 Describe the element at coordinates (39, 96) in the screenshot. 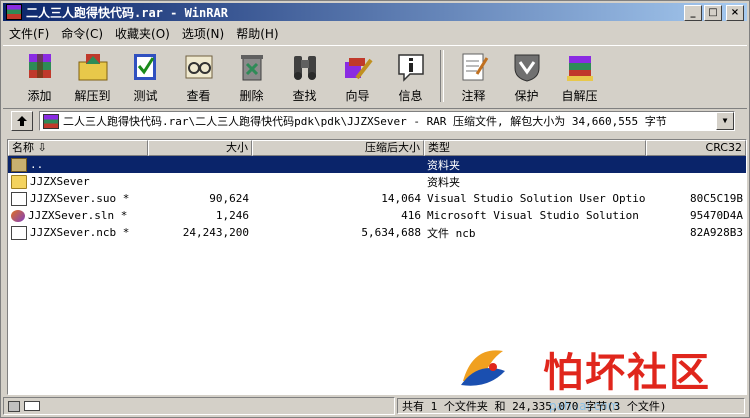

I see `add-label: 添加` at that location.